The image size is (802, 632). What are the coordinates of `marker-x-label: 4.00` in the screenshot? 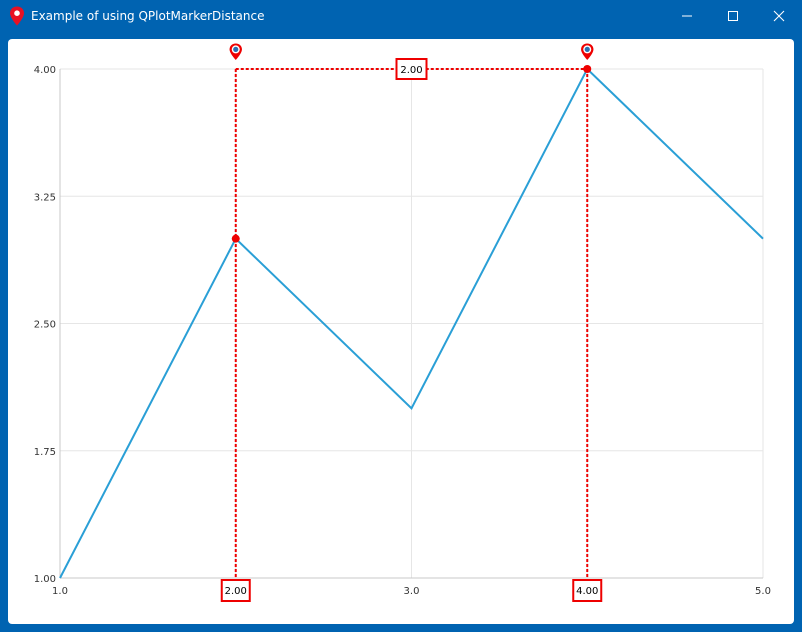 It's located at (587, 591).